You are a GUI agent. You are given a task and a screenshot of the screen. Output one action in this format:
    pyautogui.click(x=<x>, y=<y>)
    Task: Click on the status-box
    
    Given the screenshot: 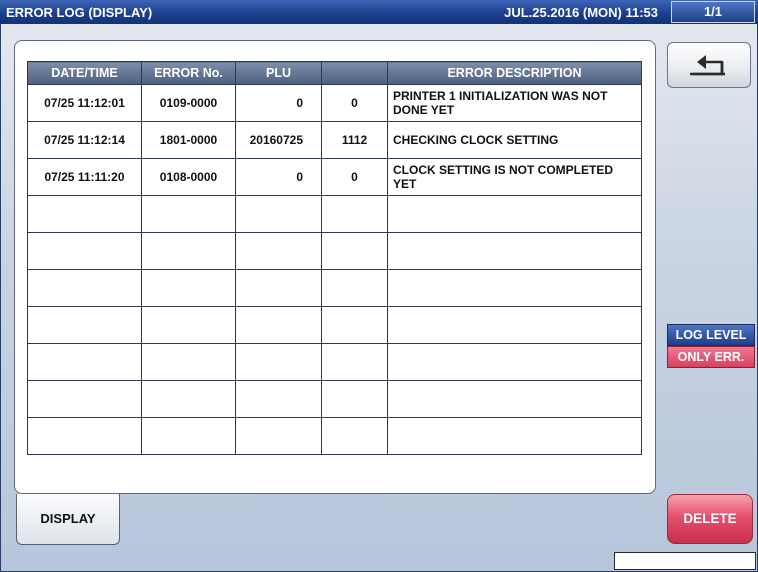 What is the action you would take?
    pyautogui.click(x=685, y=561)
    